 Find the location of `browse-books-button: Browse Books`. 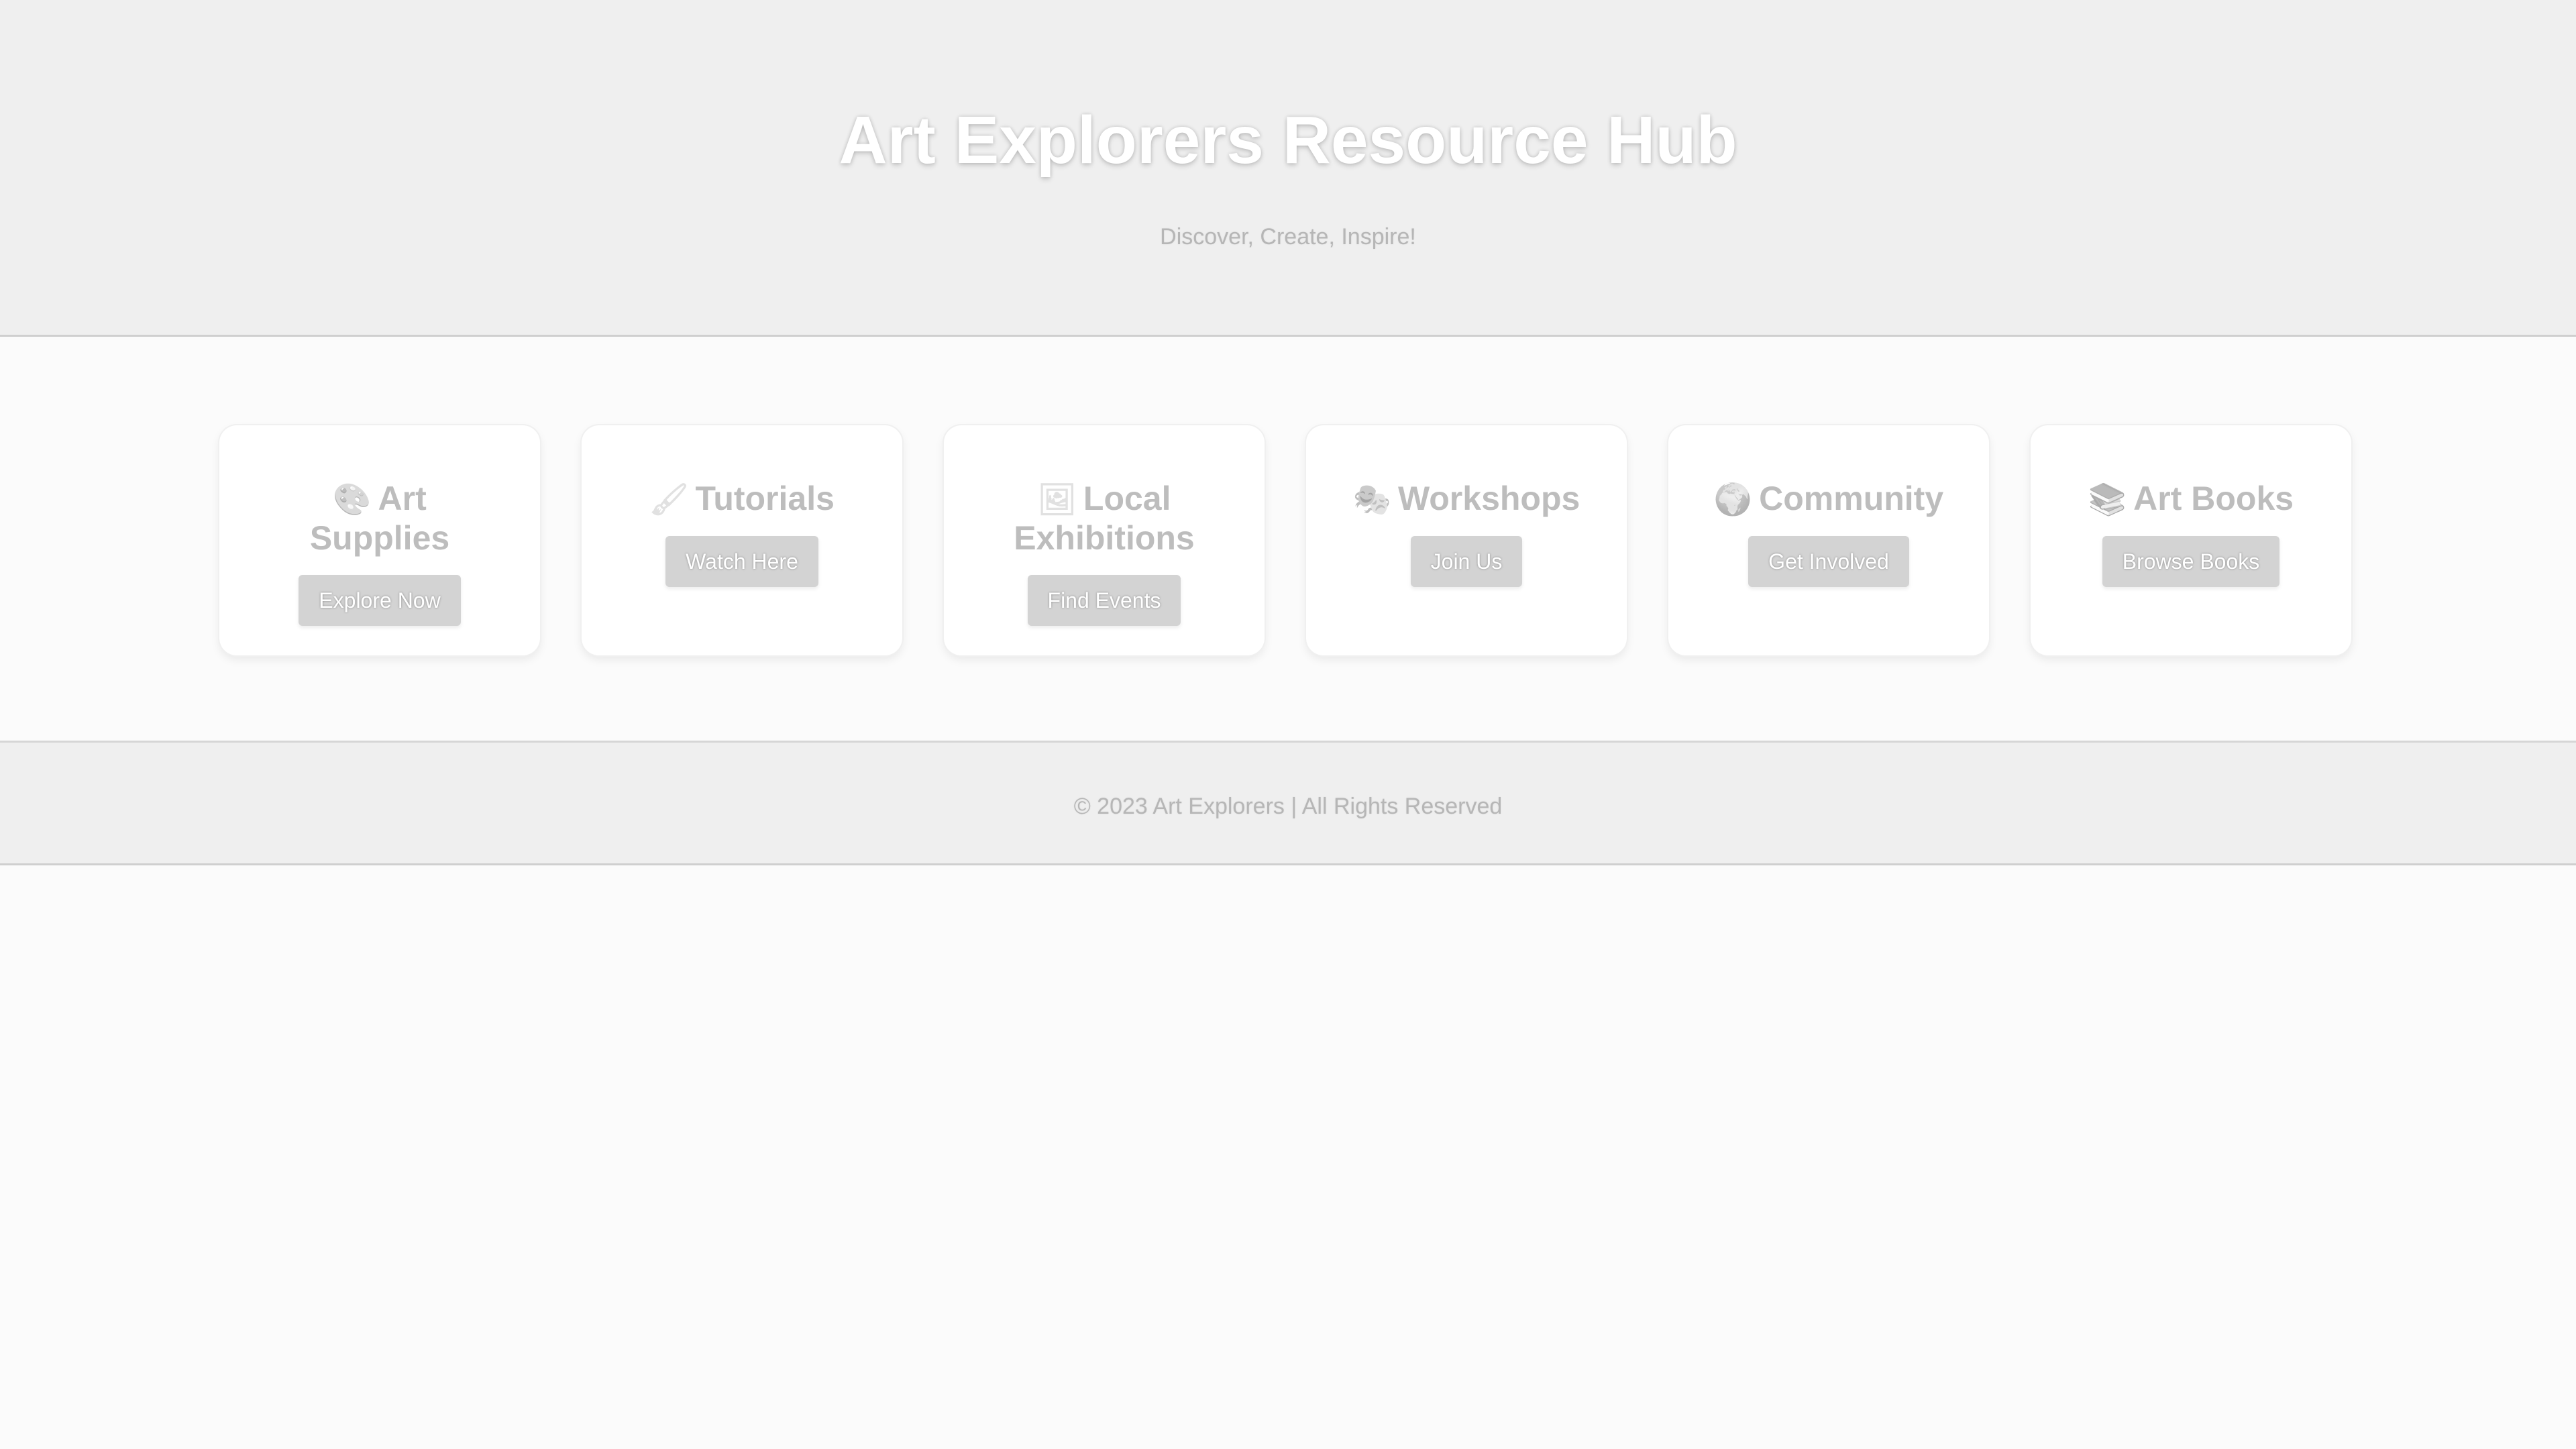

browse-books-button: Browse Books is located at coordinates (2191, 561).